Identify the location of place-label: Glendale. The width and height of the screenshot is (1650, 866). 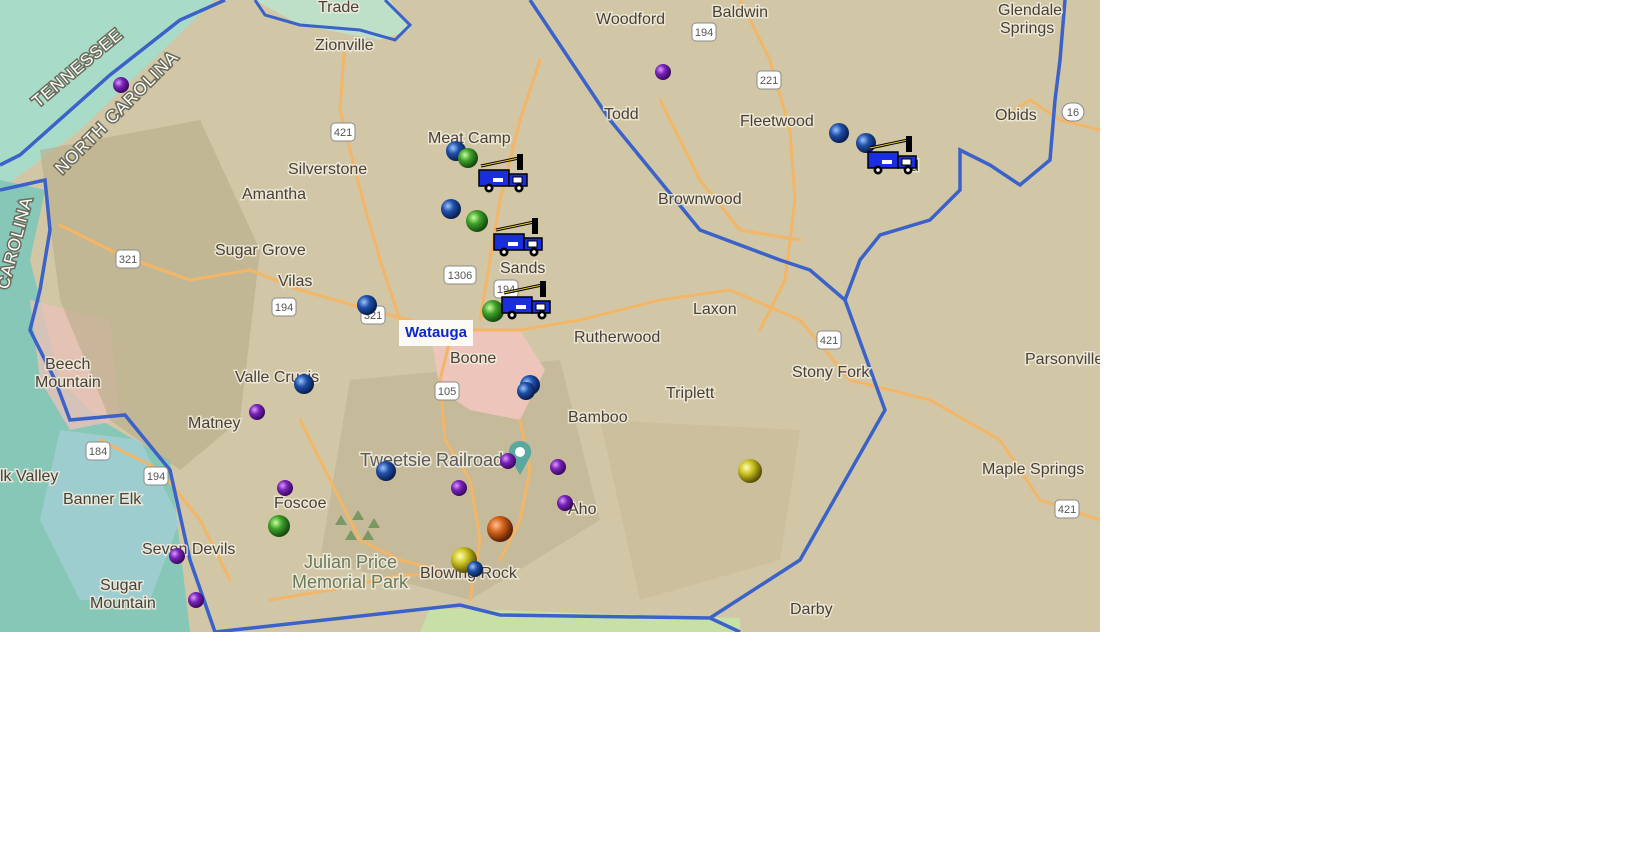
(1030, 10).